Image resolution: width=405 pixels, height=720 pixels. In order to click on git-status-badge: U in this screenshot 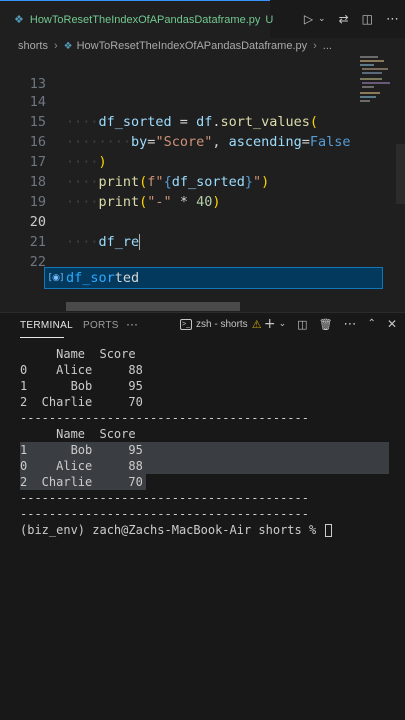, I will do `click(269, 19)`.